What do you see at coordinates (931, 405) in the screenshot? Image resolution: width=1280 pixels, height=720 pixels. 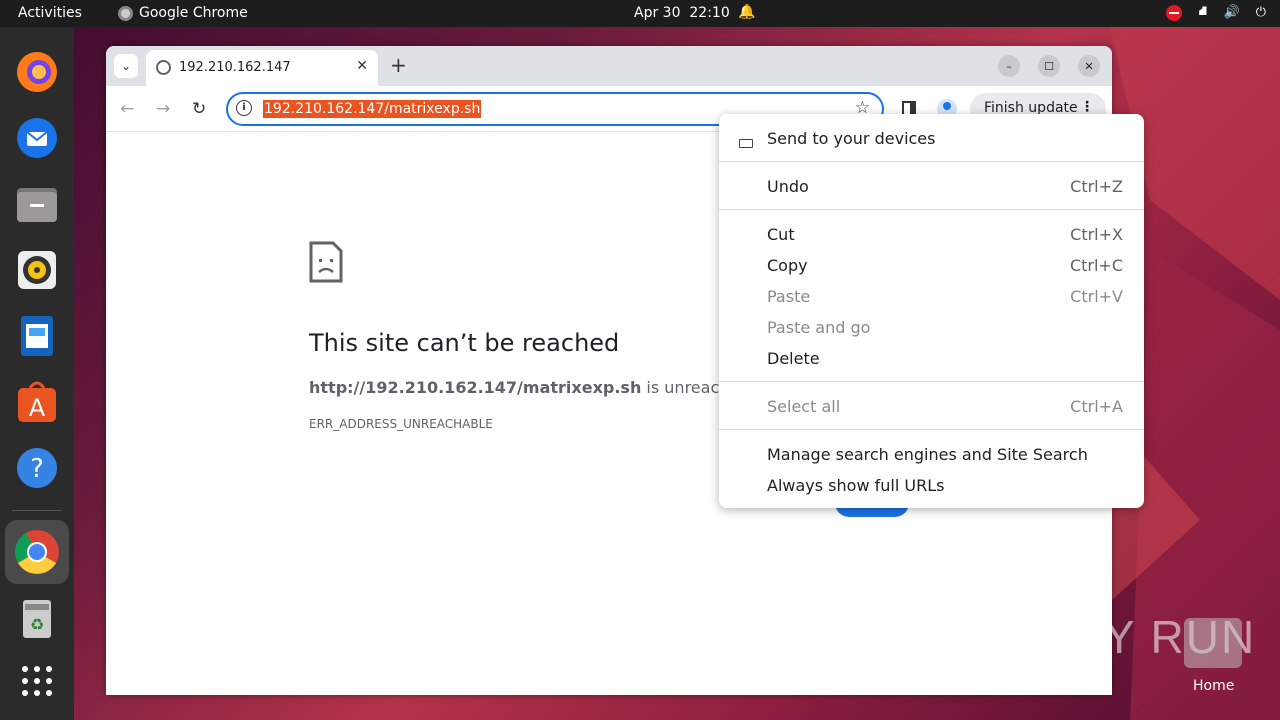 I see `menu-item-select-all: Select all Ctrl+A` at bounding box center [931, 405].